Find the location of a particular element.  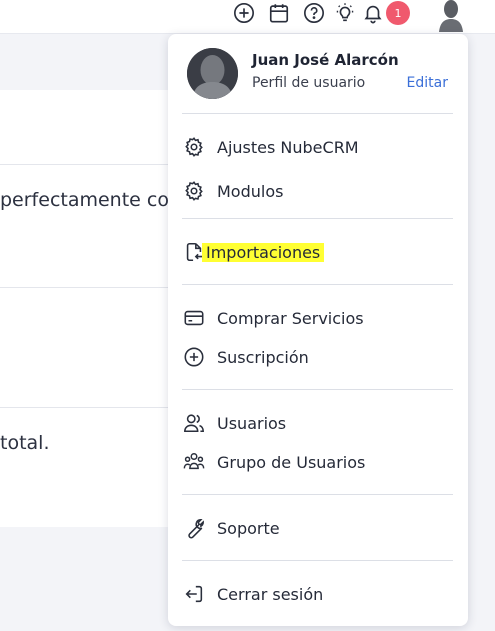

menu-item-label: Usuarios is located at coordinates (252, 423).